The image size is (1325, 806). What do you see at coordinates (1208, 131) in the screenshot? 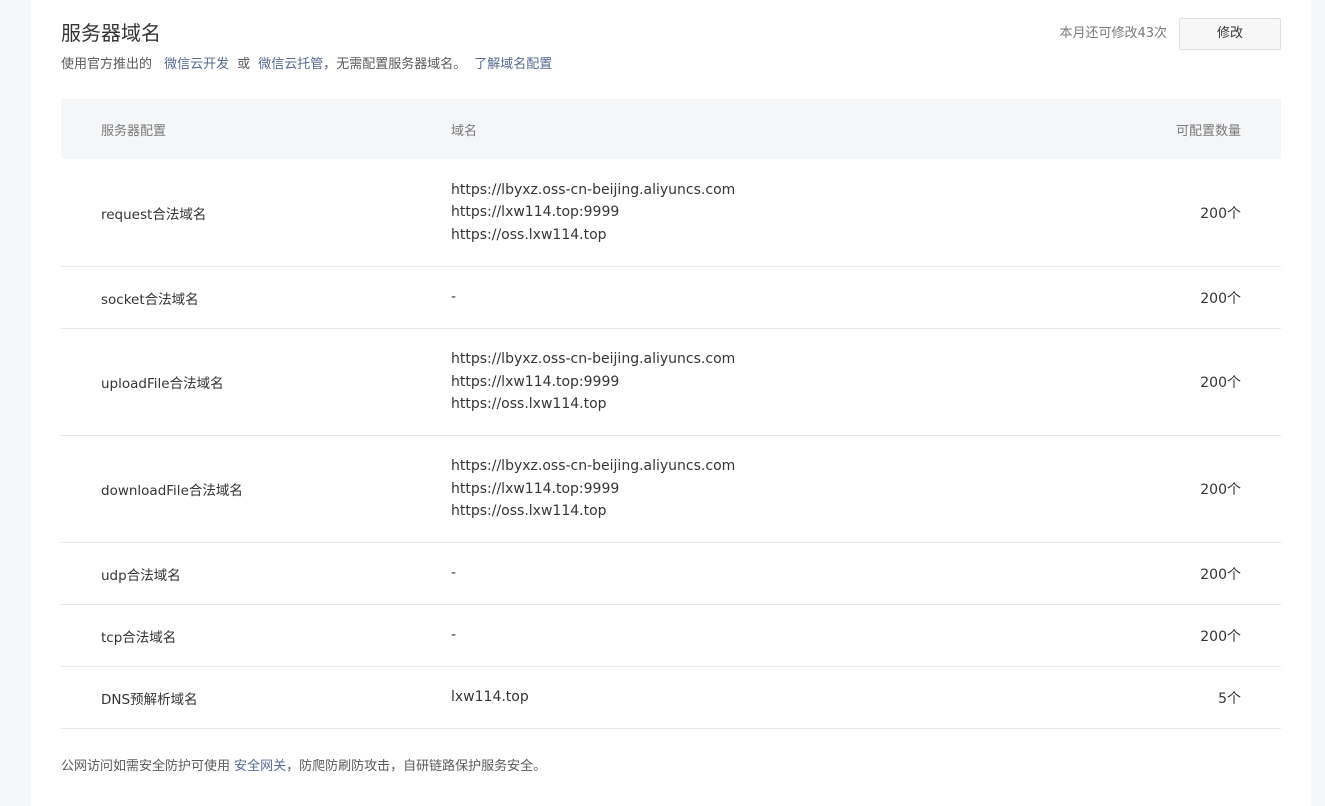
I see `column-header-count: 可配置数量` at bounding box center [1208, 131].